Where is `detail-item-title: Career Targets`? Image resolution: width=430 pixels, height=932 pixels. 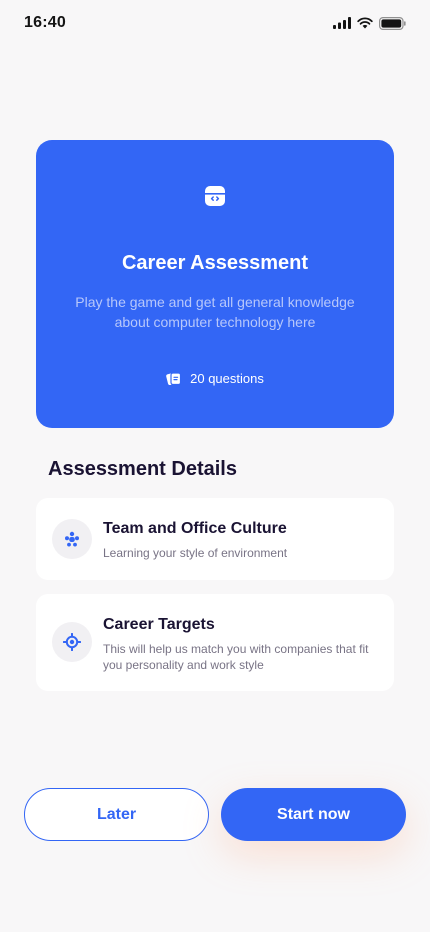
detail-item-title: Career Targets is located at coordinates (159, 624).